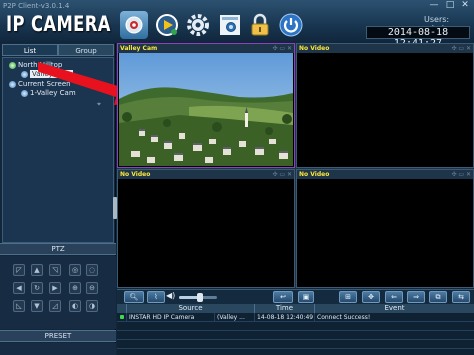  Describe the element at coordinates (291, 25) in the screenshot. I see `power-icon` at that location.